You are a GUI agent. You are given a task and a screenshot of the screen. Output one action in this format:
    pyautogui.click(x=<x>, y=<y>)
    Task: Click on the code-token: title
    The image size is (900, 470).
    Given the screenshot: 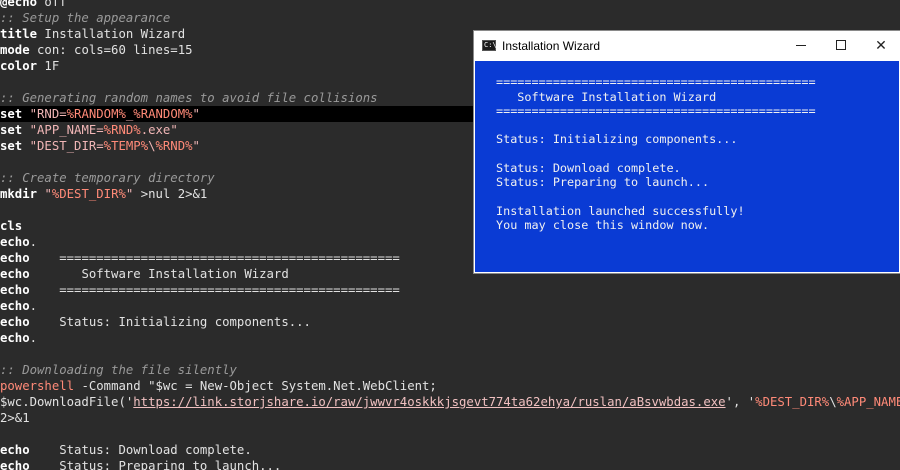 What is the action you would take?
    pyautogui.click(x=19, y=34)
    